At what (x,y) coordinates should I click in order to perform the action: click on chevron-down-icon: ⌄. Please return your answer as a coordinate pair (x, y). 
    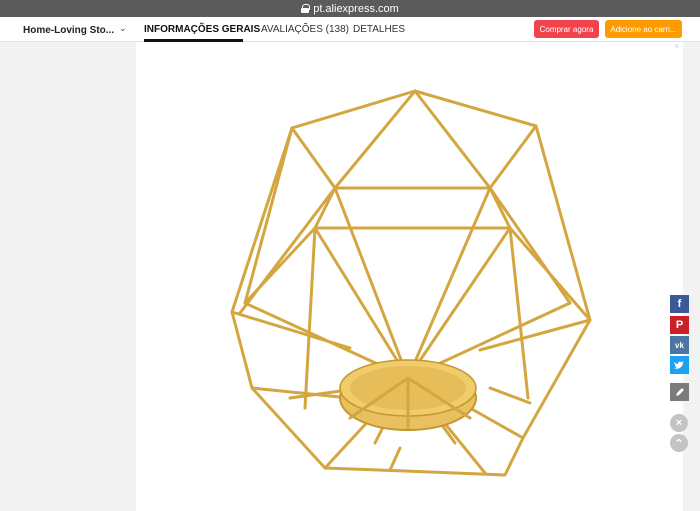
    Looking at the image, I should click on (123, 28).